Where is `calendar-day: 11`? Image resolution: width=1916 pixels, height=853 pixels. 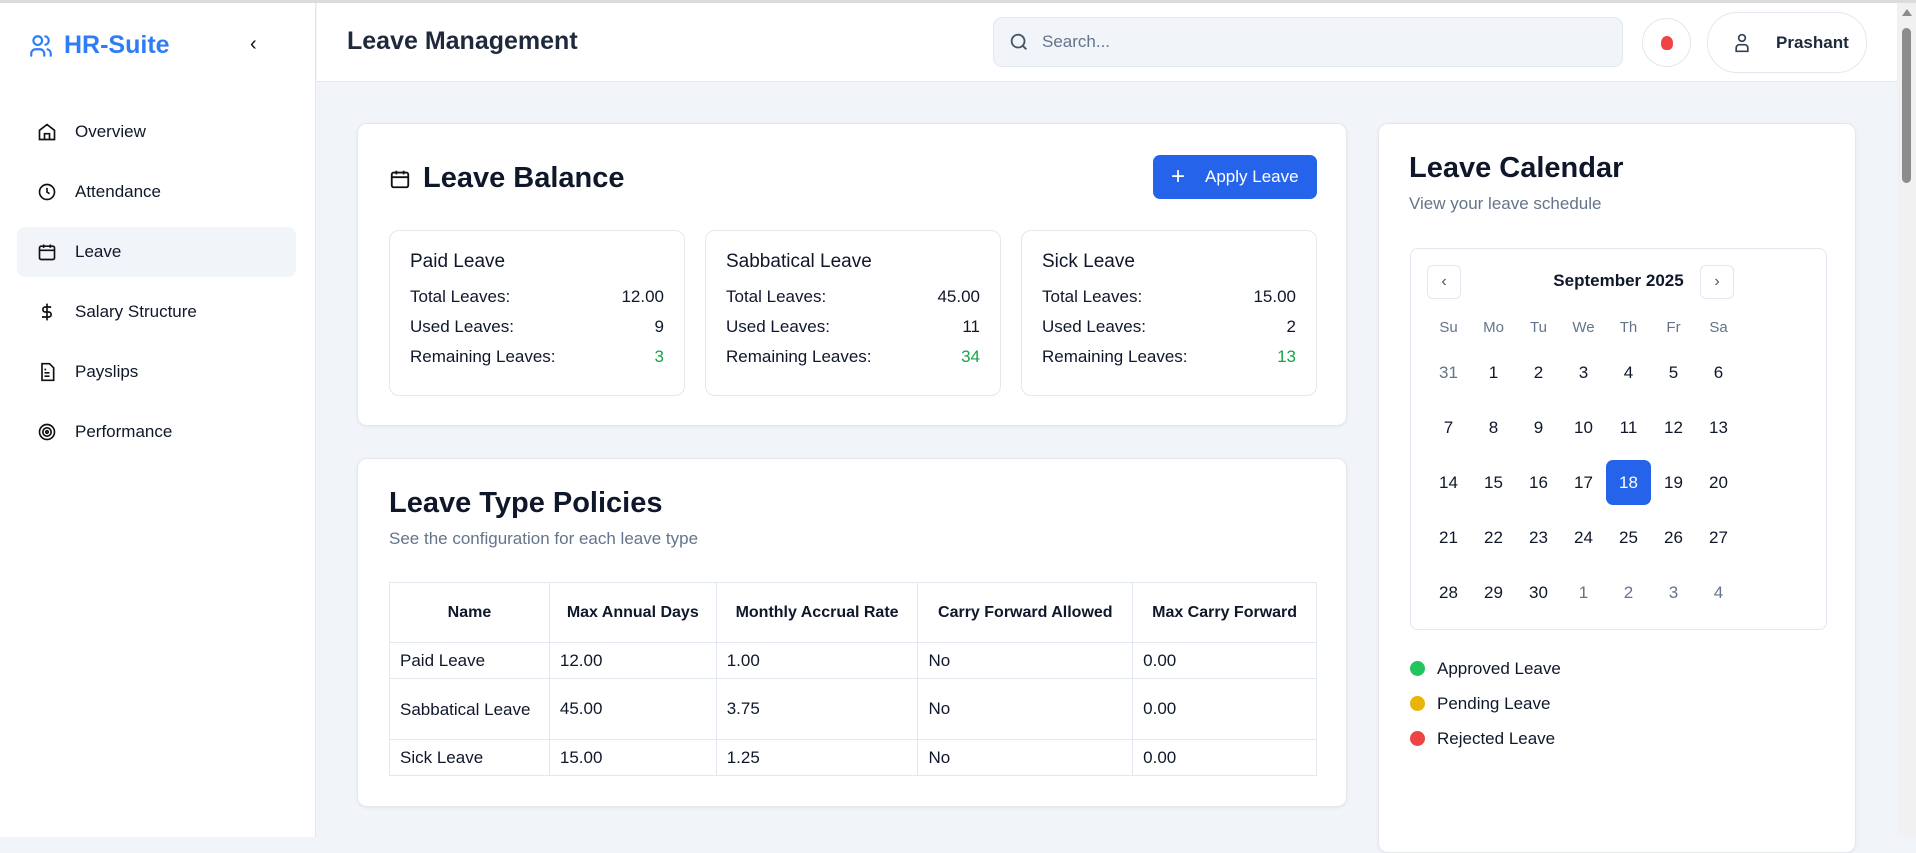
calendar-day: 11 is located at coordinates (1628, 427).